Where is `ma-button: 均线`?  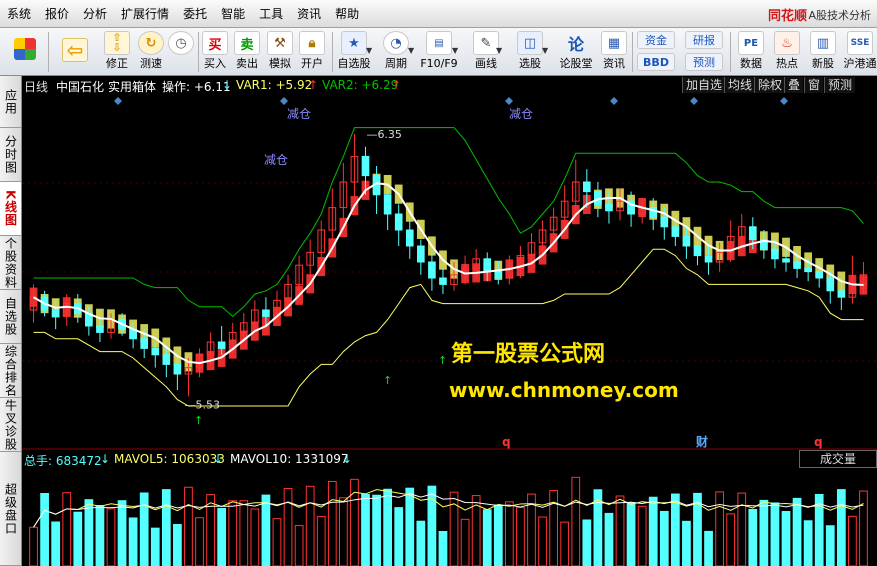 ma-button: 均线 is located at coordinates (740, 85).